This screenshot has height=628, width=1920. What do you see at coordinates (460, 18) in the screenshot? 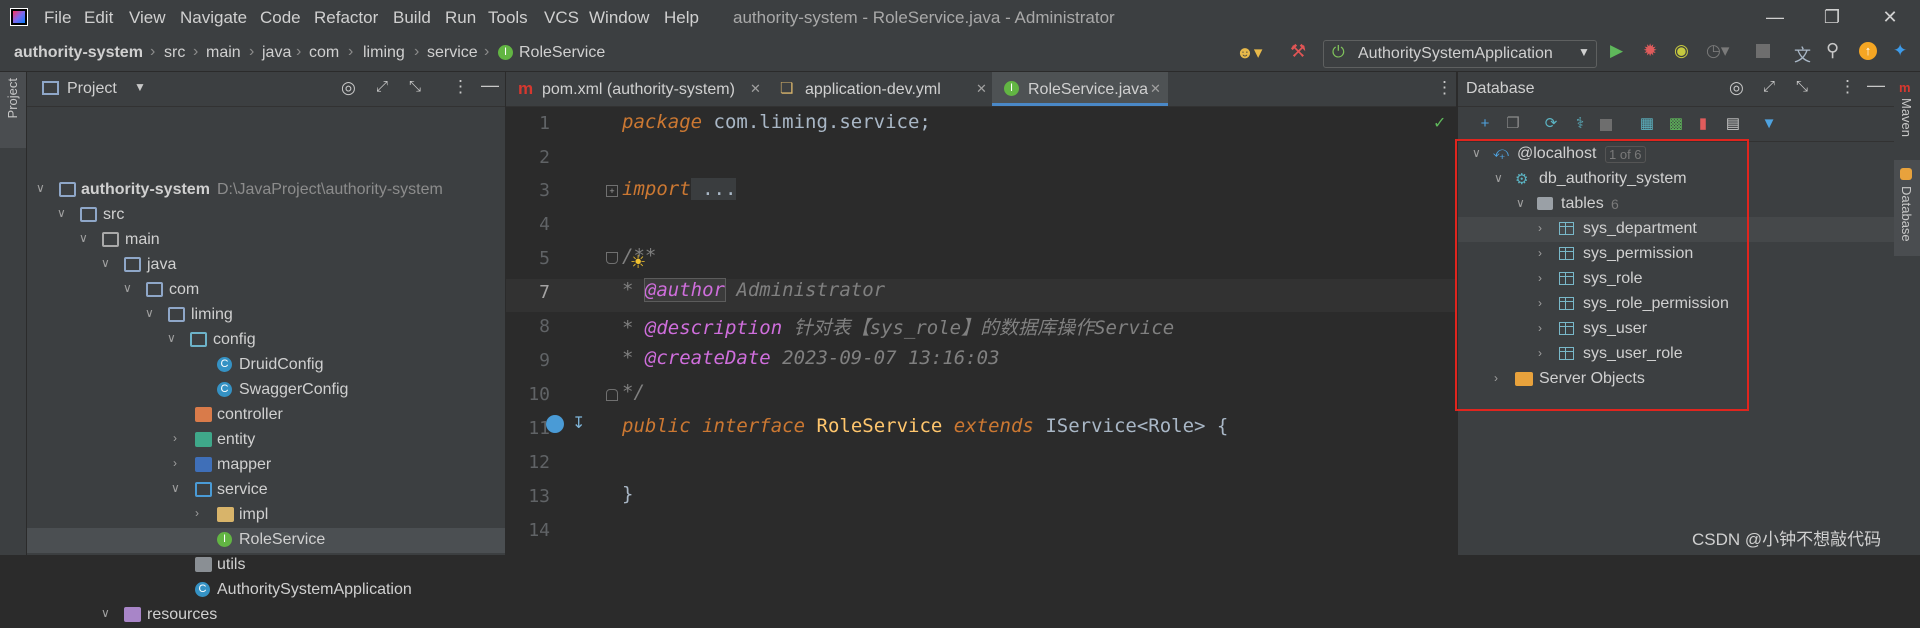
I see `menu-run: Run` at bounding box center [460, 18].